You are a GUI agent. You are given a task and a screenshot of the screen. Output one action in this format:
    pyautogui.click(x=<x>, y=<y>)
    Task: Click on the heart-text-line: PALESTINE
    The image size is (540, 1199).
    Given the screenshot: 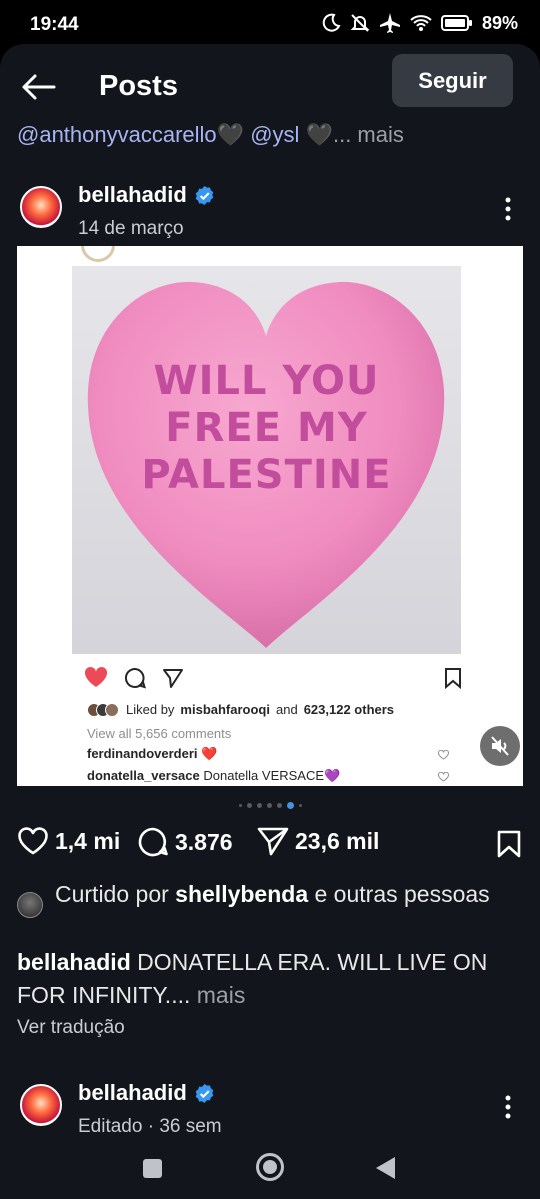 What is the action you would take?
    pyautogui.click(x=266, y=475)
    